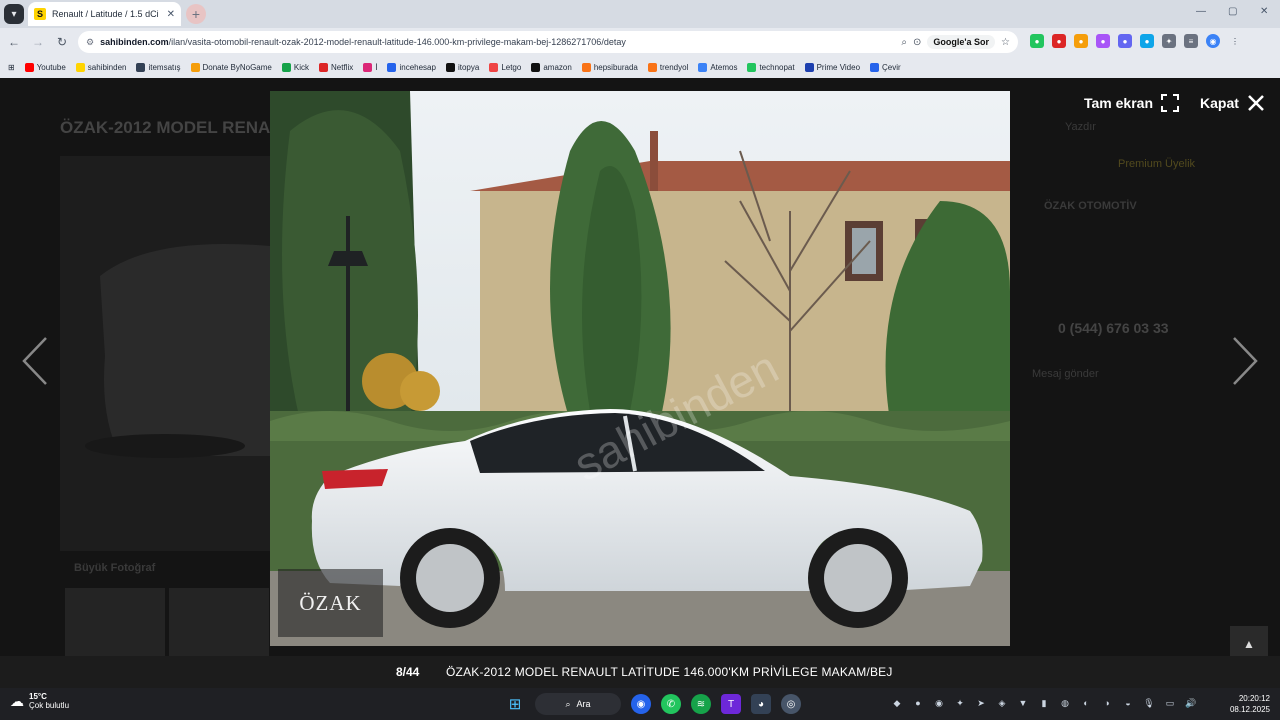 The width and height of the screenshot is (1280, 720). I want to click on taskbar-search: ⌕ Ara, so click(578, 704).